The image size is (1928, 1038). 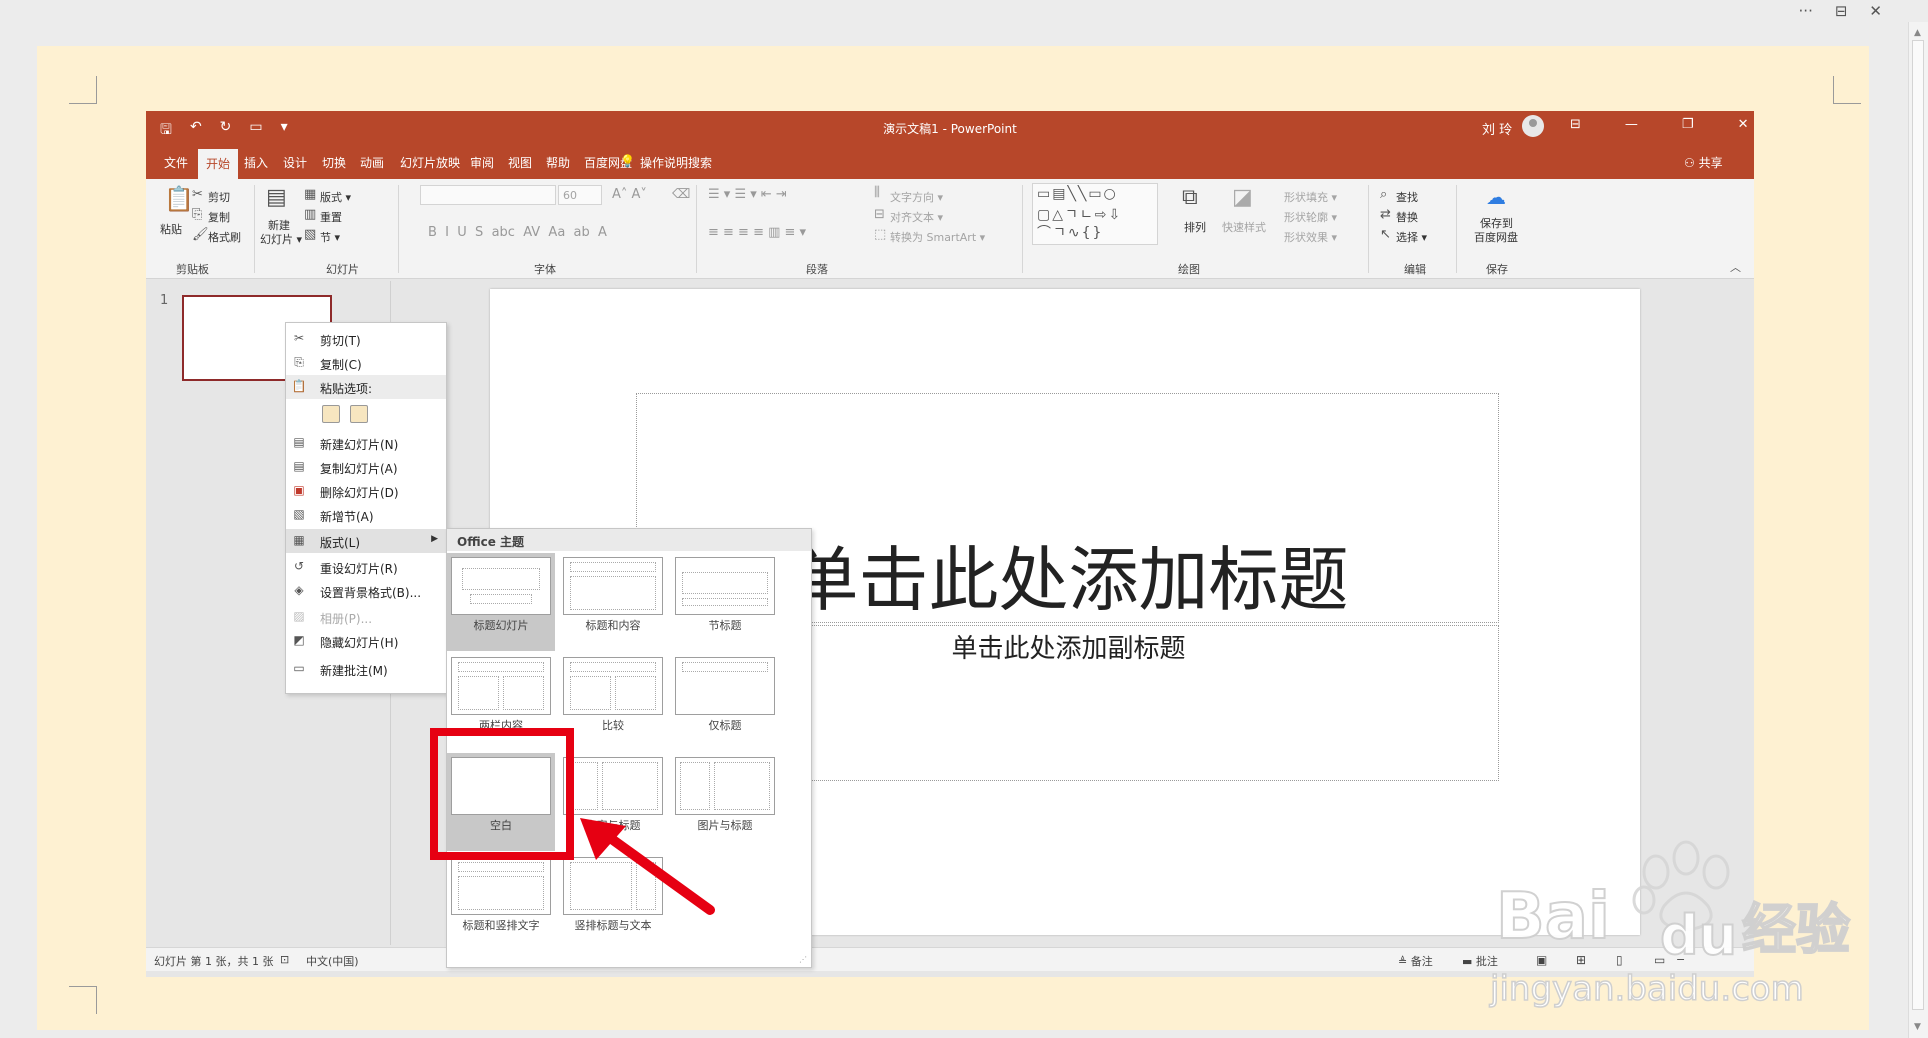 What do you see at coordinates (629, 194) in the screenshot?
I see `grow-font-icon: A˄ A˅` at bounding box center [629, 194].